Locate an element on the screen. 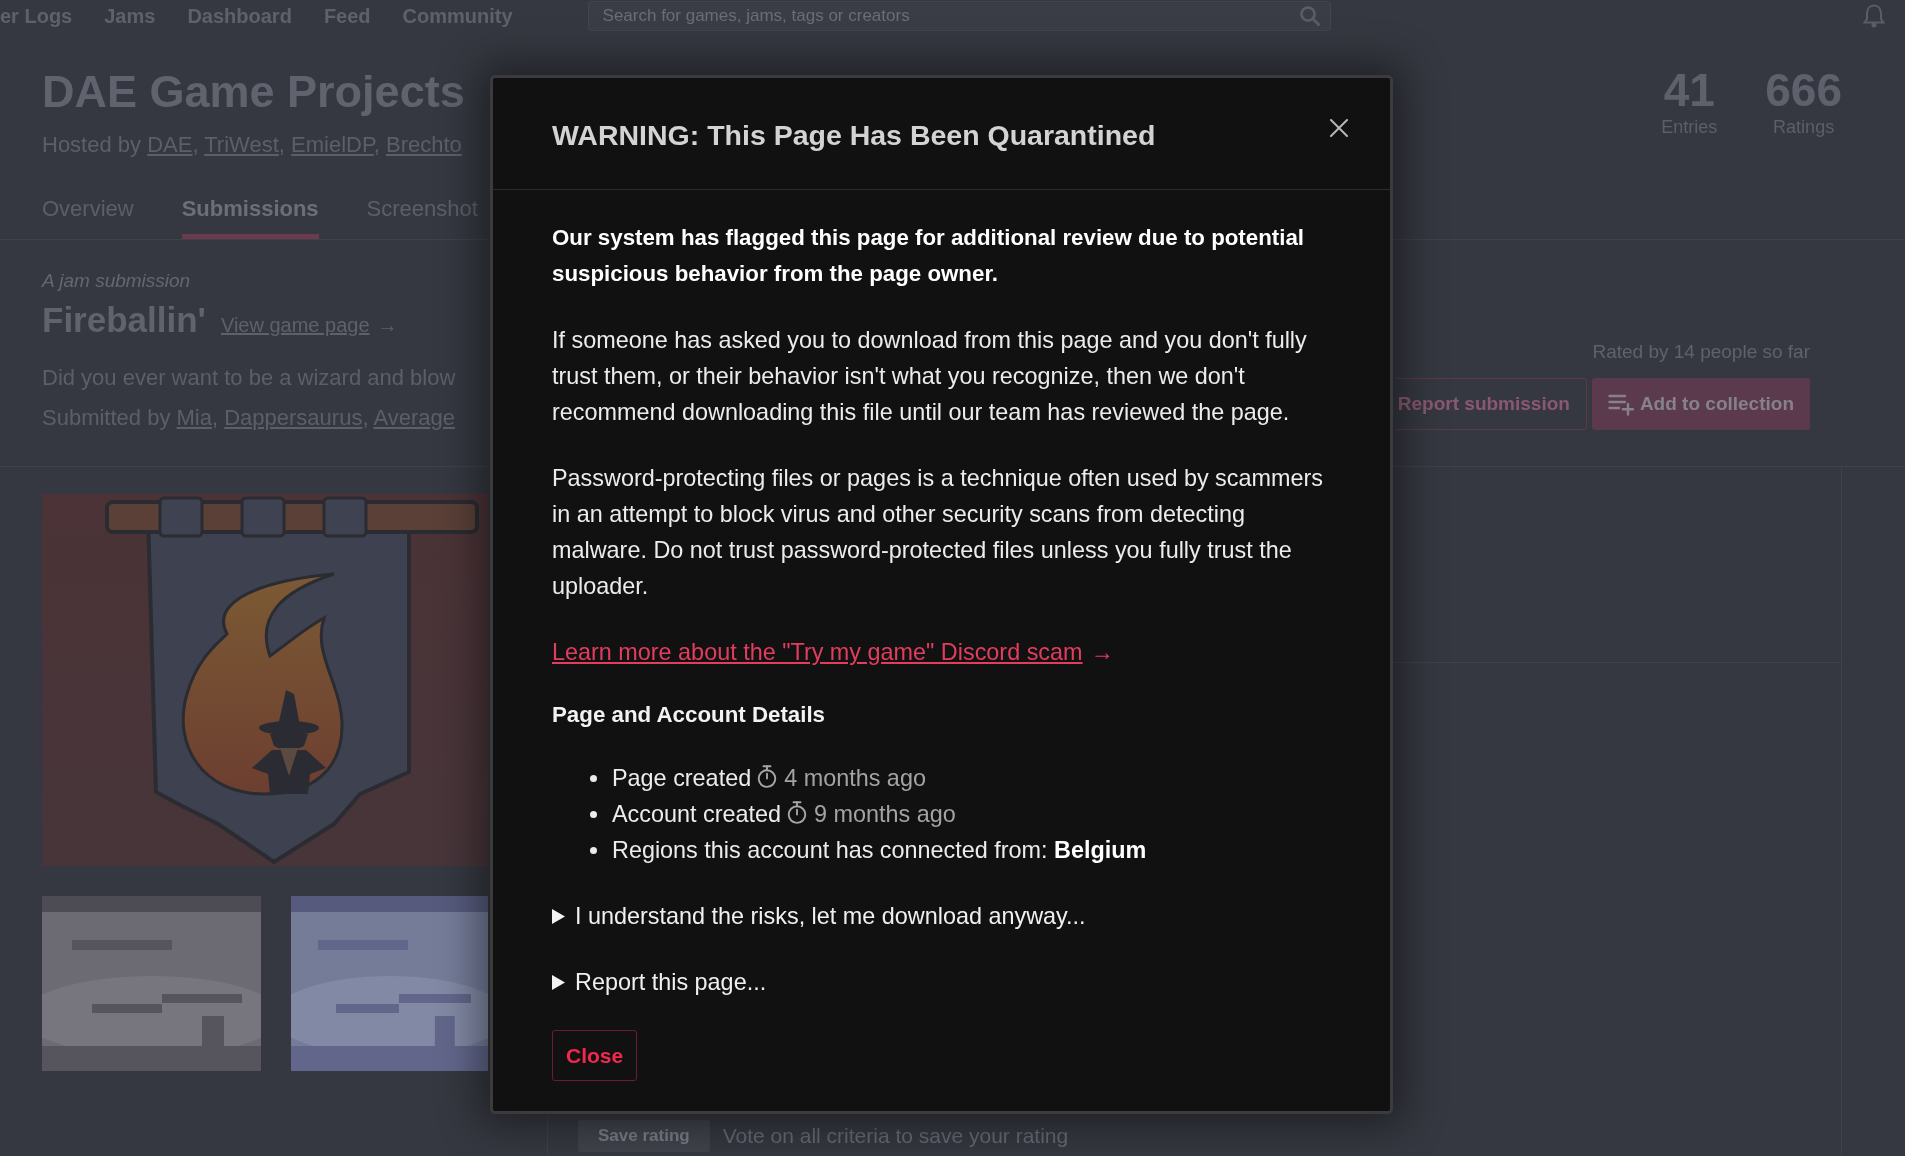 This screenshot has height=1156, width=1905. detail-label: Page created is located at coordinates (682, 778).